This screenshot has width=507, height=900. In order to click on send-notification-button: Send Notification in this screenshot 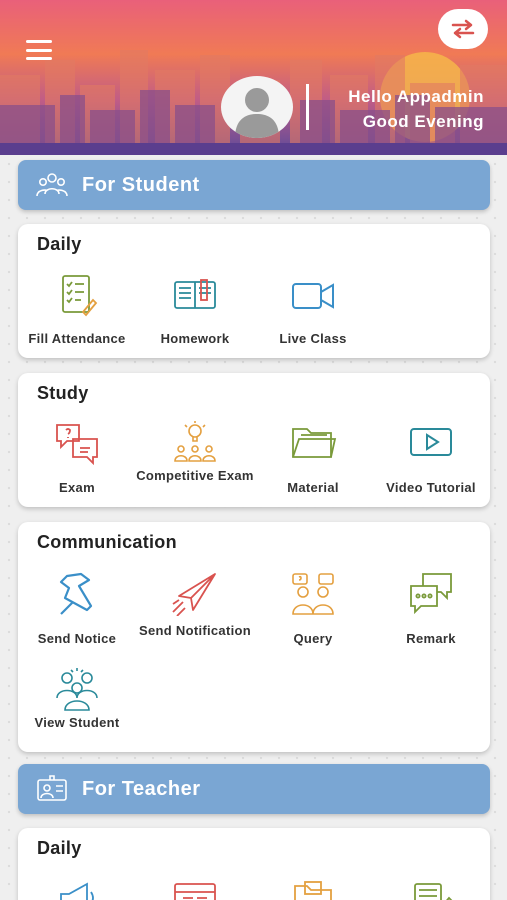, I will do `click(195, 605)`.